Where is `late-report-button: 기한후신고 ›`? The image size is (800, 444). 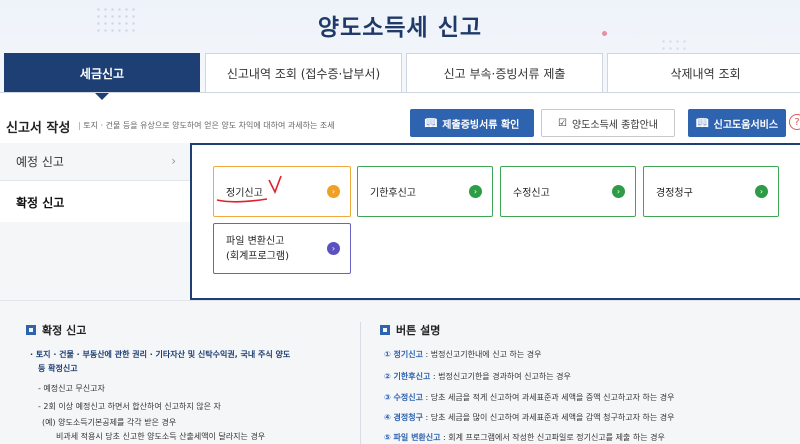 late-report-button: 기한후신고 › is located at coordinates (425, 191).